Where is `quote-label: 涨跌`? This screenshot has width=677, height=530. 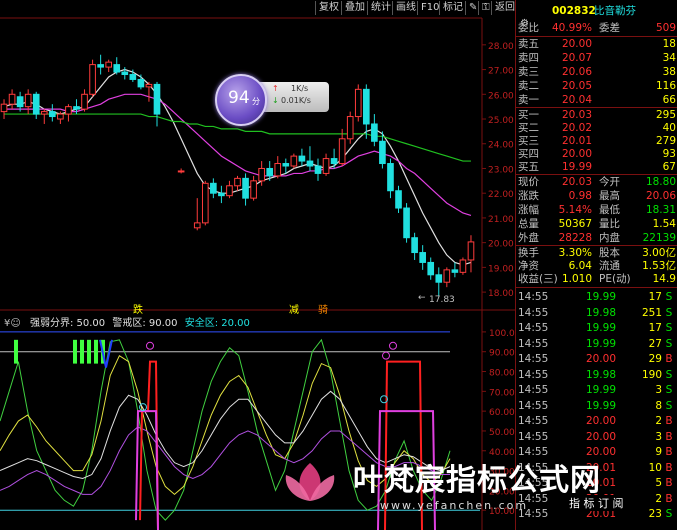
quote-label: 涨跌 is located at coordinates (528, 196).